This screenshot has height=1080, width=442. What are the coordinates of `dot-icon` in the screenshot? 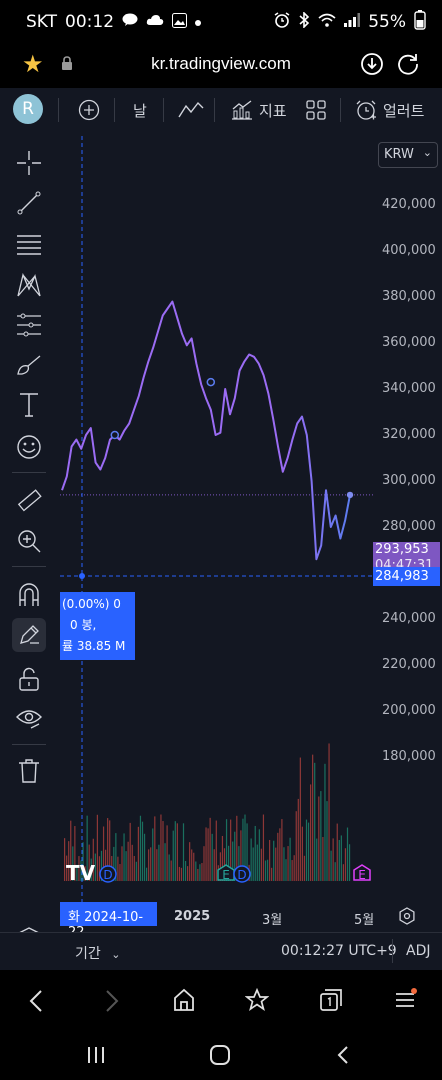 It's located at (198, 22).